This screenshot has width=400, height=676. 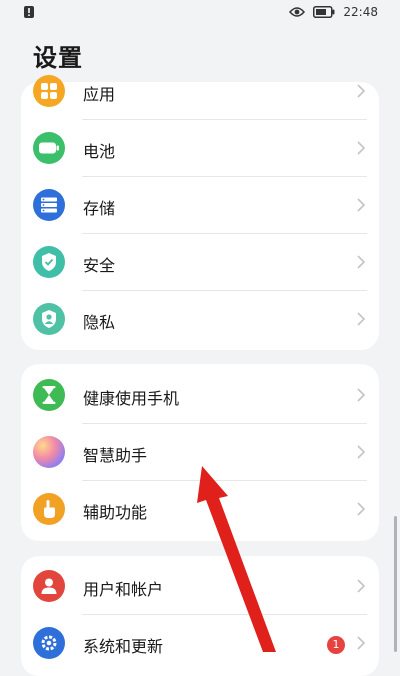 What do you see at coordinates (99, 265) in the screenshot?
I see `settings-item-label: 安全` at bounding box center [99, 265].